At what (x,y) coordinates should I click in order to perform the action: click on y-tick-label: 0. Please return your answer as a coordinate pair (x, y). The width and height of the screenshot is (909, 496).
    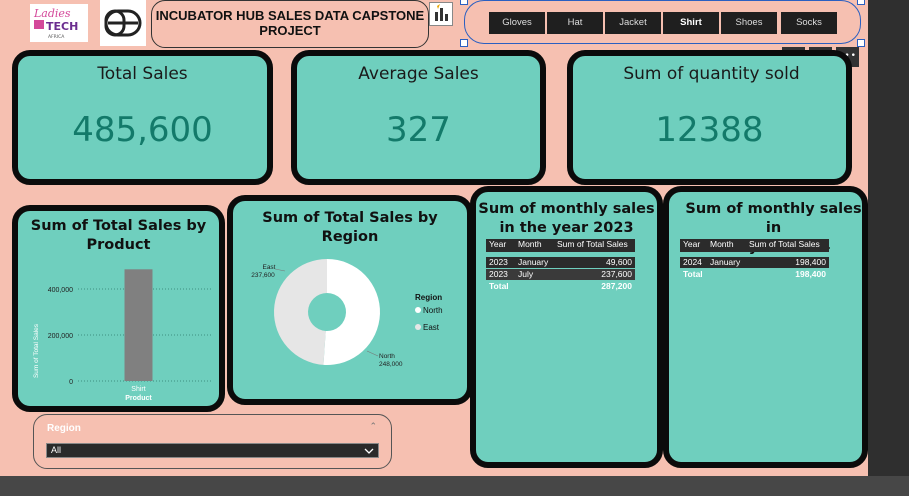
    Looking at the image, I should click on (71, 382).